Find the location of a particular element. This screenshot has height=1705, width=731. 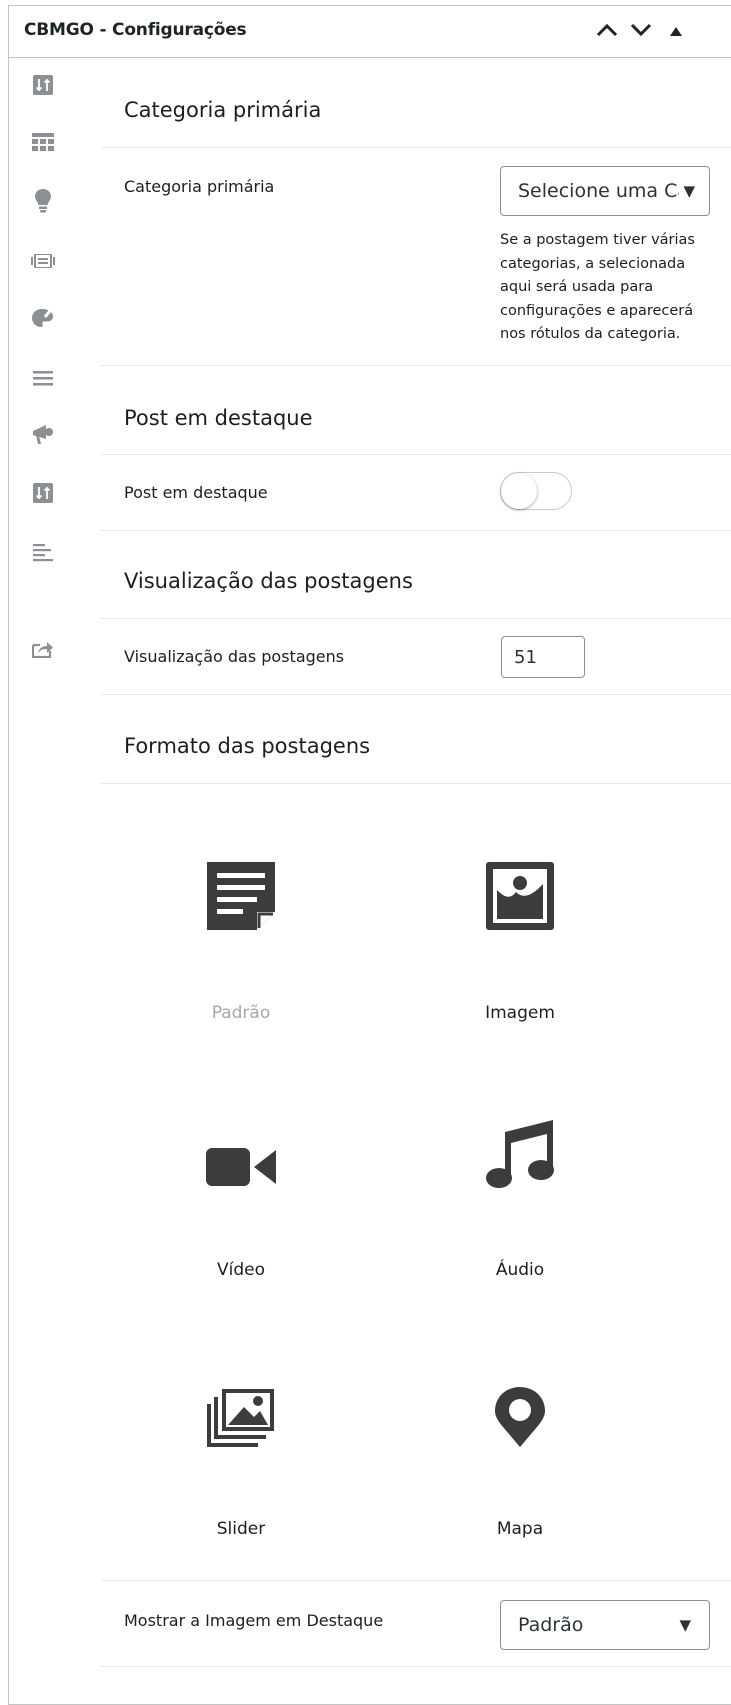

featured-image-select-value: Padrão is located at coordinates (551, 1625).